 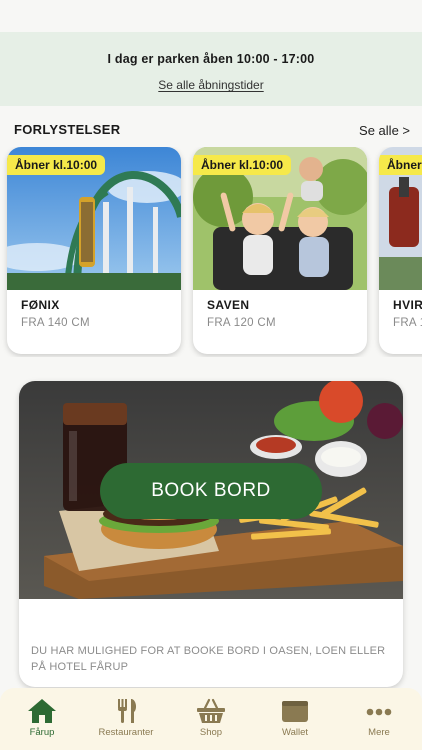 I want to click on more-icon, so click(x=379, y=712).